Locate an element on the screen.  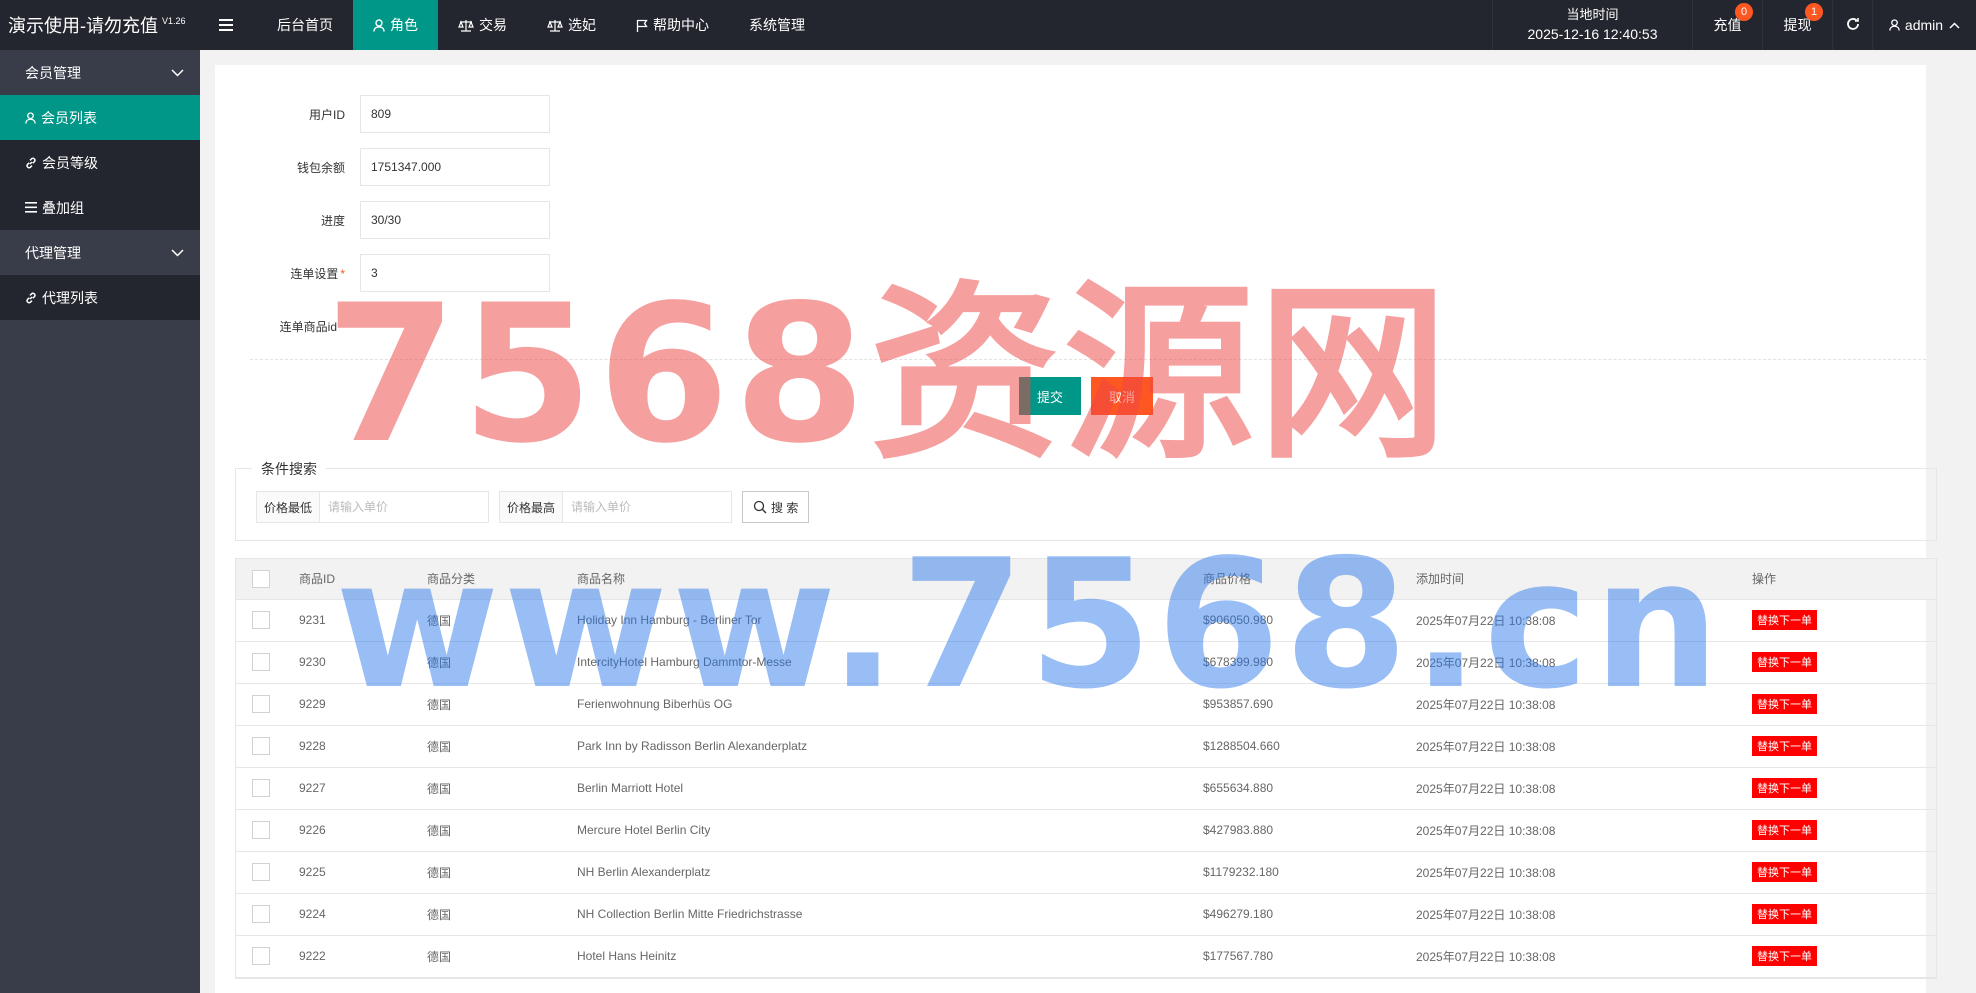
nav-trade: 交易 is located at coordinates (482, 25).